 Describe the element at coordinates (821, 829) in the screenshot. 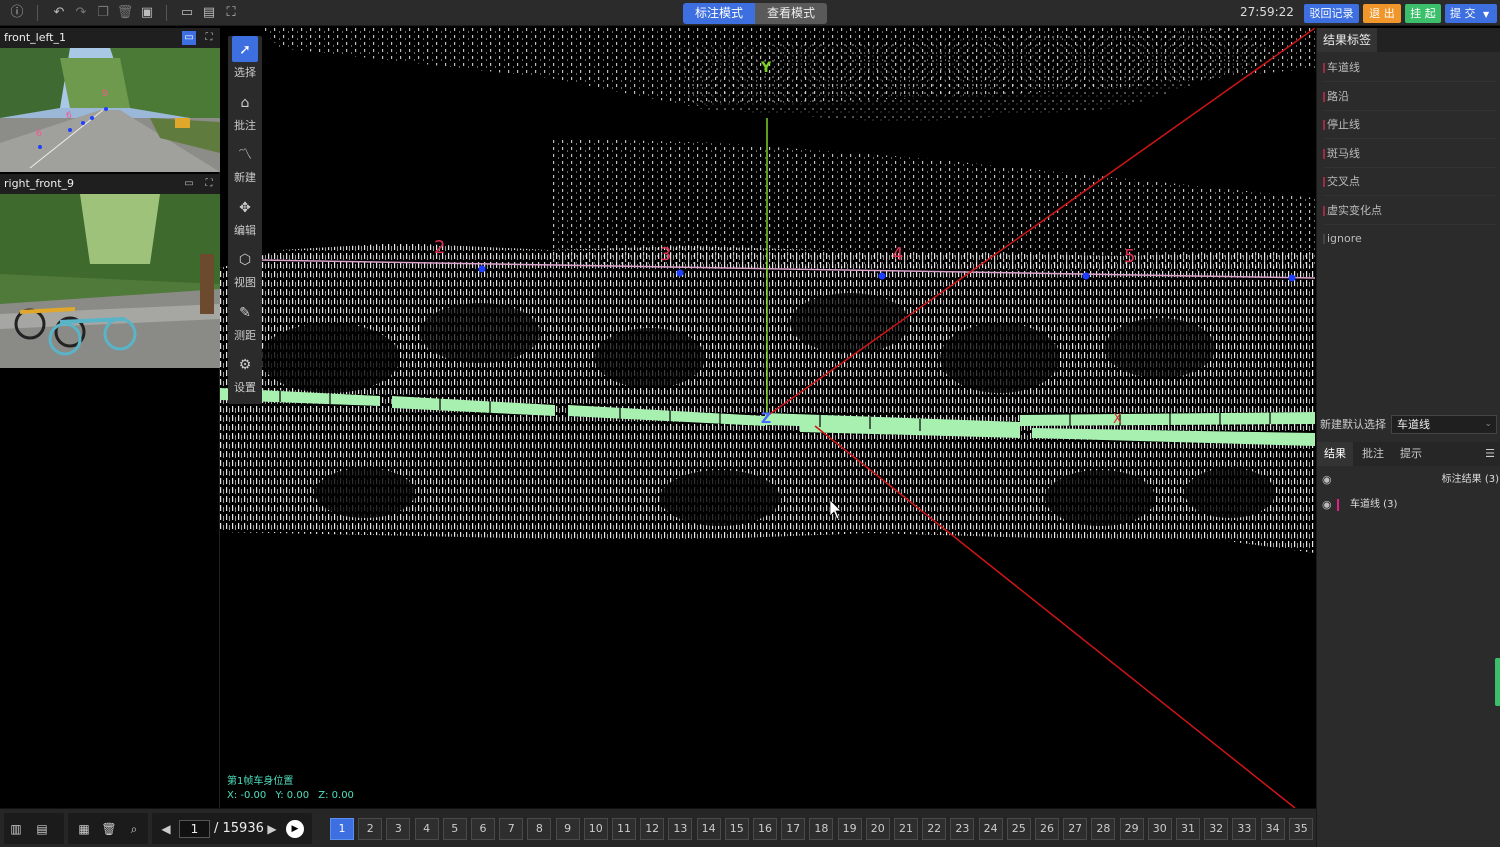

I see `frame-button: 18` at that location.